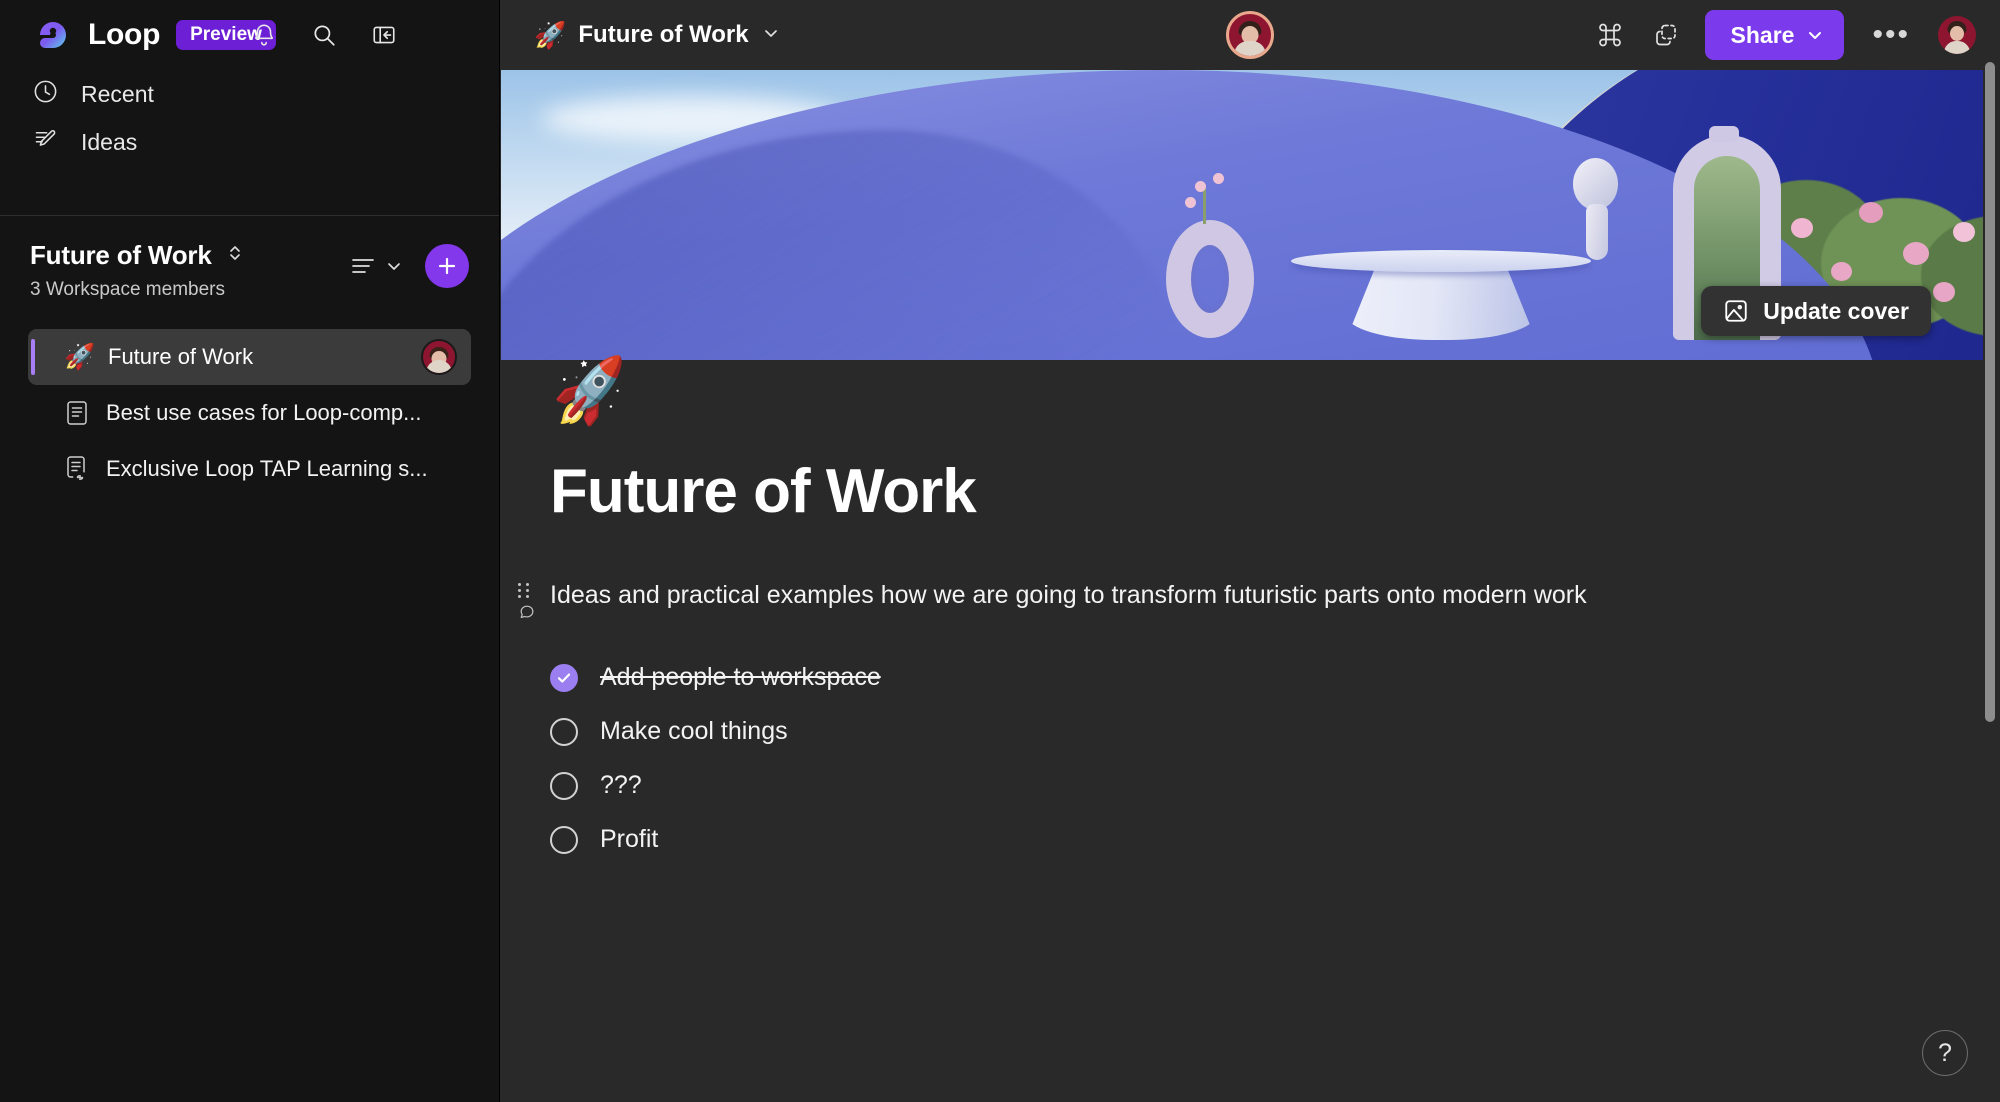 The height and width of the screenshot is (1102, 2000). I want to click on copy-dashed-icon, so click(1666, 35).